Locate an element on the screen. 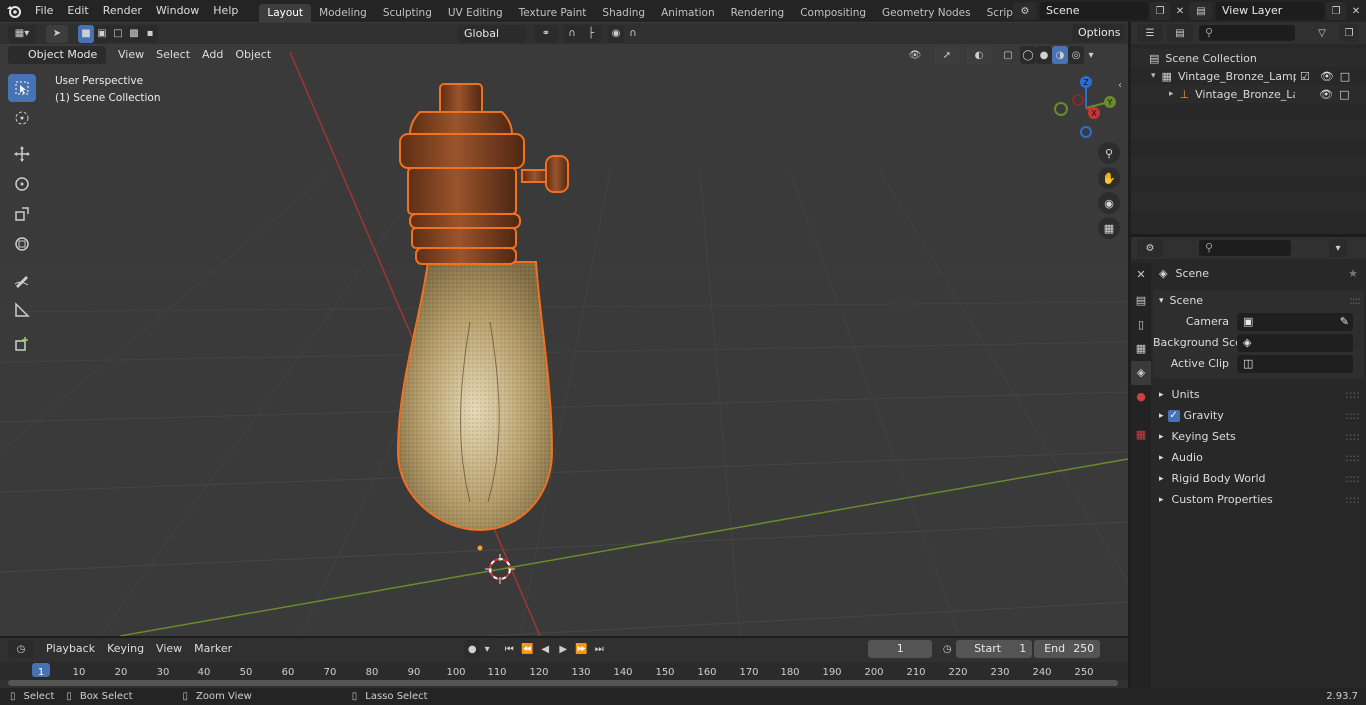  scene-browse-icon: ⚙ is located at coordinates (1025, 11).